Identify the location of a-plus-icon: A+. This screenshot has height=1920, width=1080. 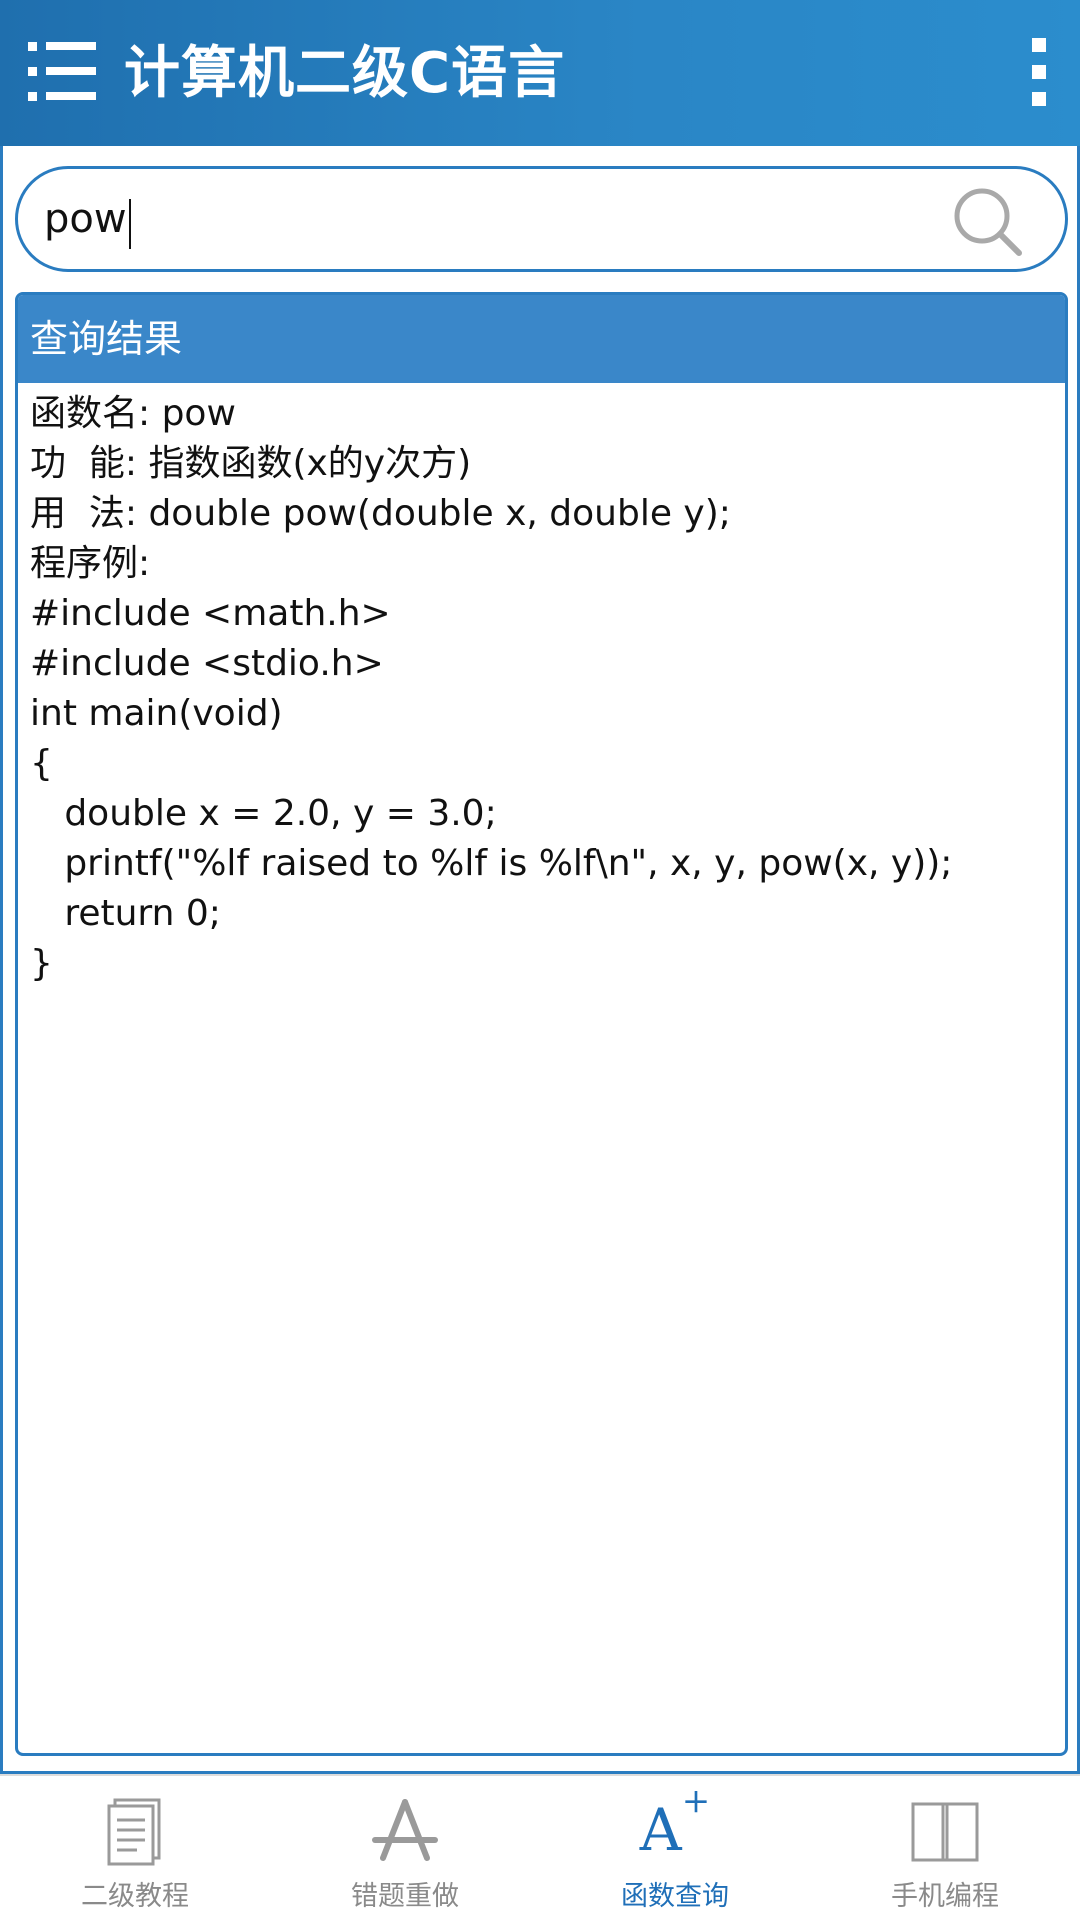
(675, 1827).